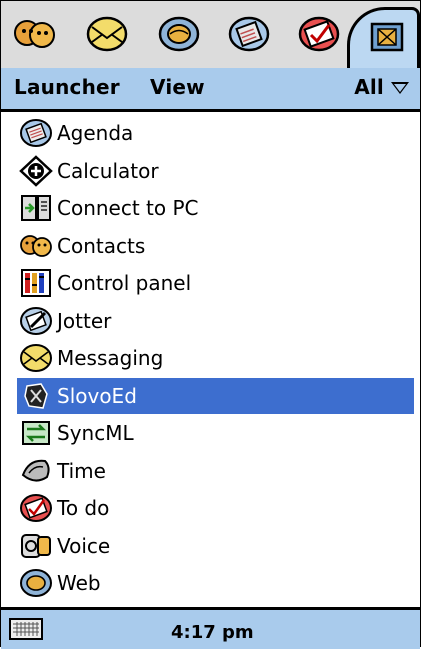 The width and height of the screenshot is (421, 649). Describe the element at coordinates (210, 471) in the screenshot. I see `list-item-time: Time` at that location.